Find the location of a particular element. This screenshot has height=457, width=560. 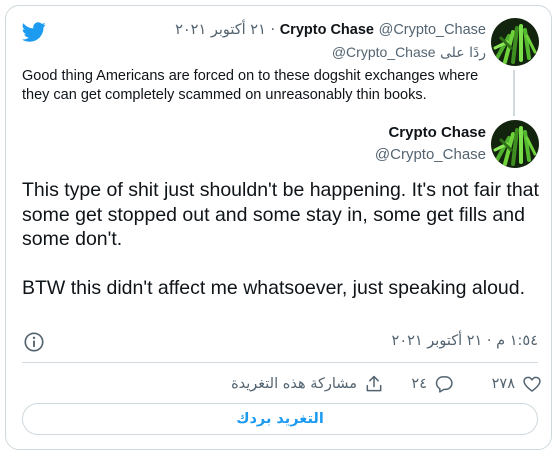

reply-button: التغريد بردك is located at coordinates (280, 419).